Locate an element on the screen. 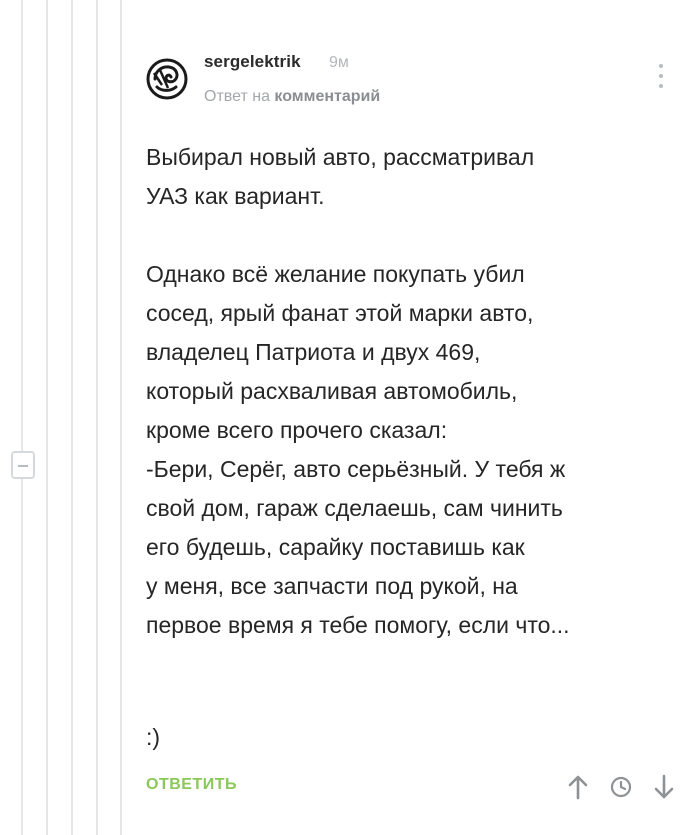 The width and height of the screenshot is (700, 835). reply-target-link: комментарий is located at coordinates (327, 96).